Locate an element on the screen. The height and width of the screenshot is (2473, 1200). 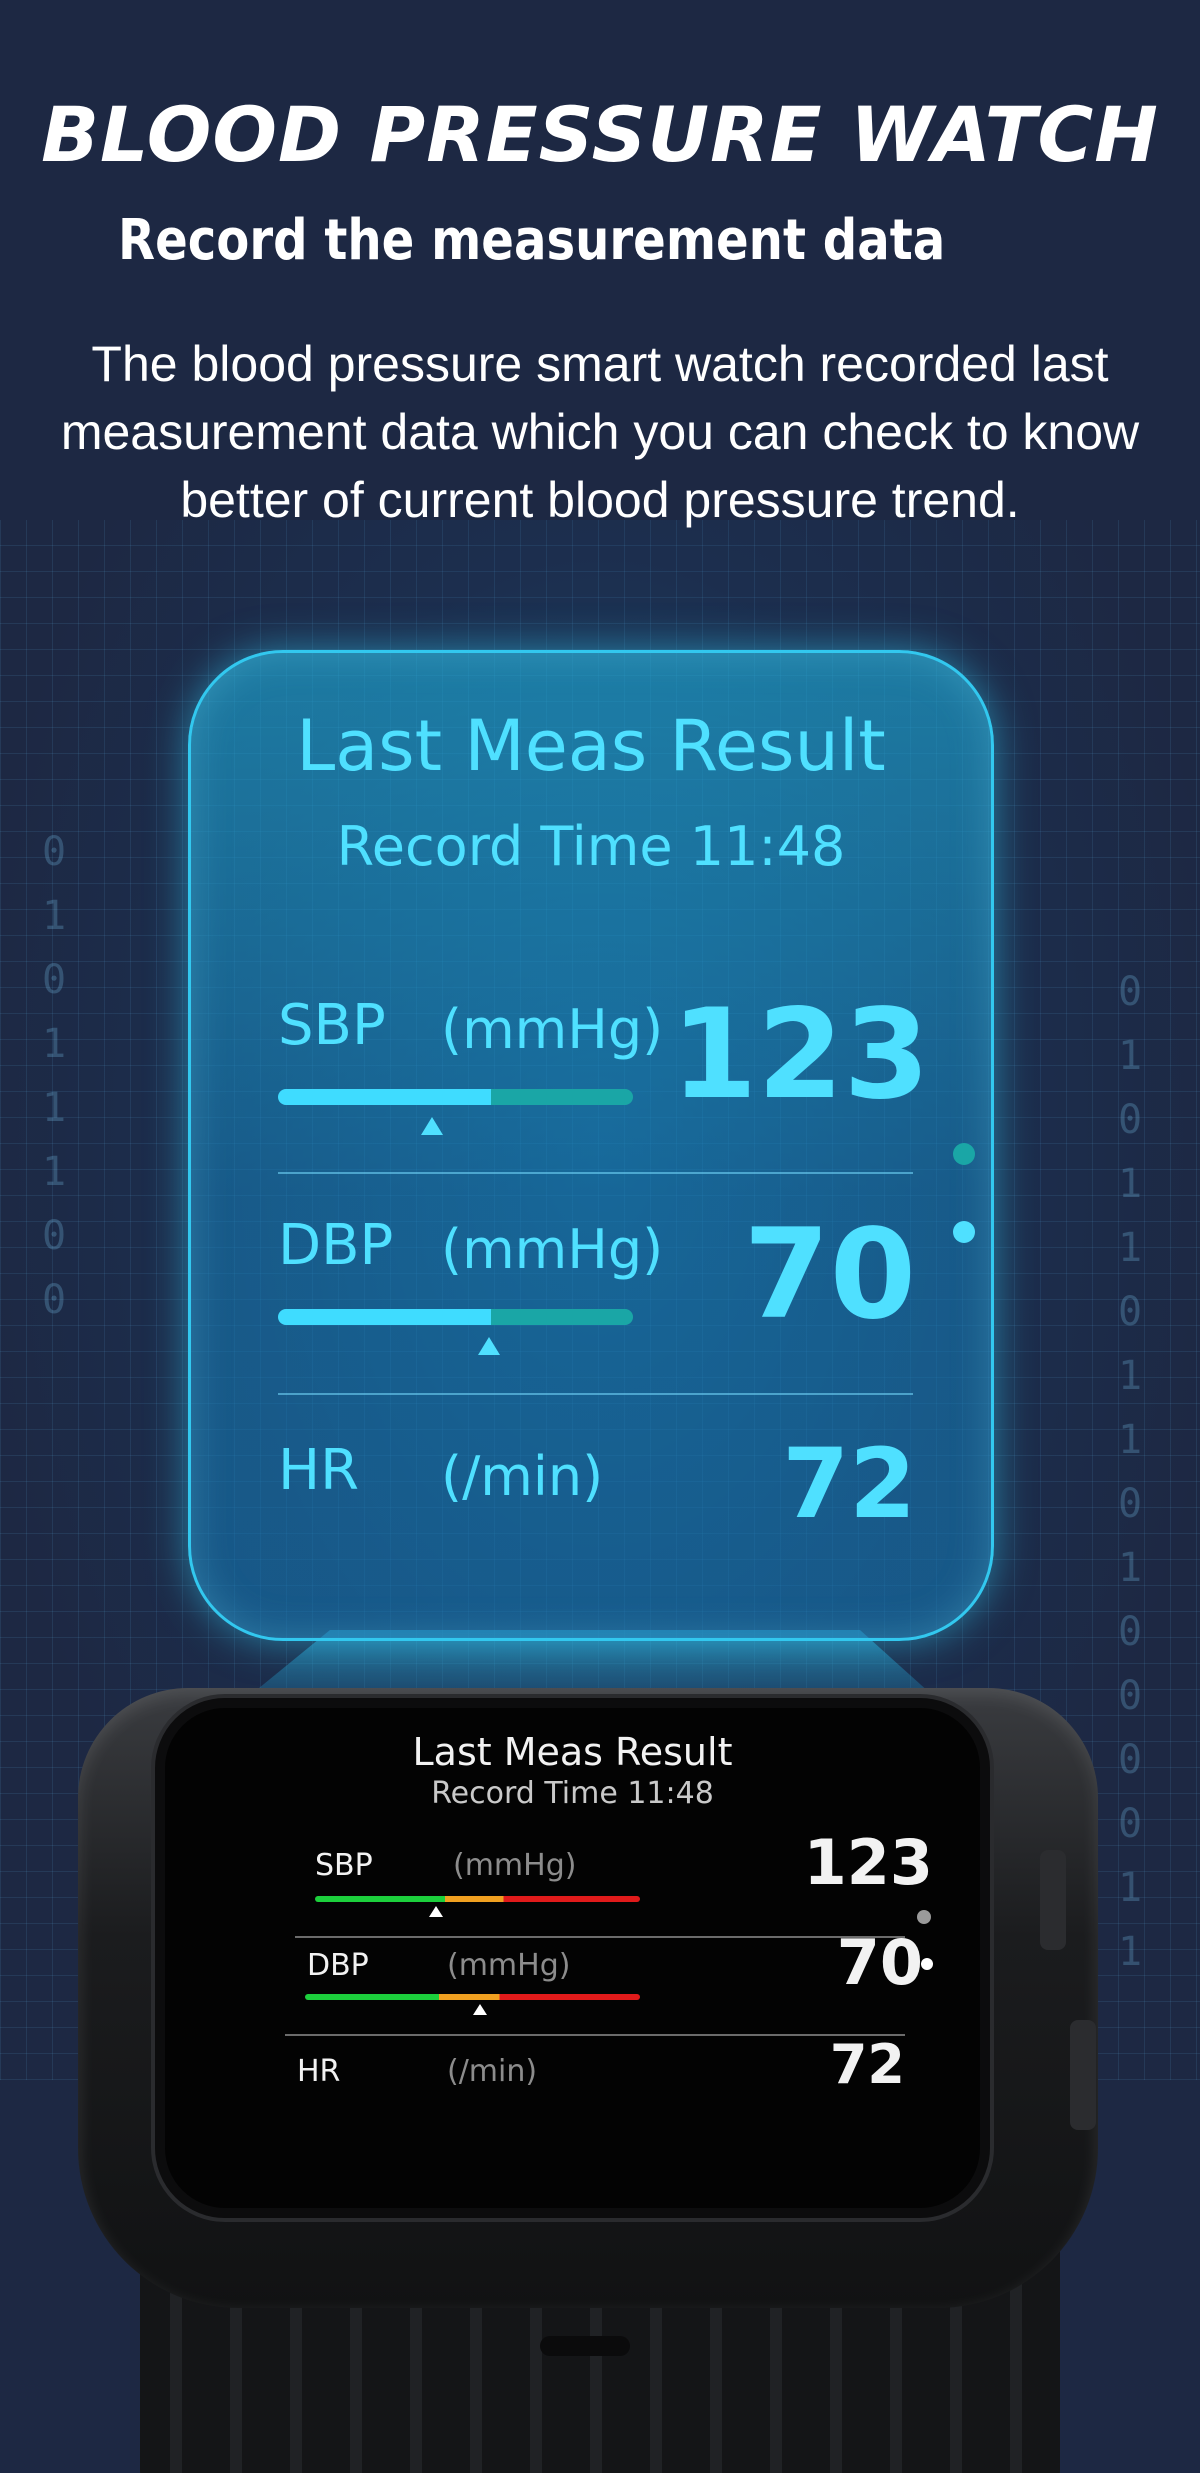
screen-dbp-unit: (mmHg) is located at coordinates (509, 1965).